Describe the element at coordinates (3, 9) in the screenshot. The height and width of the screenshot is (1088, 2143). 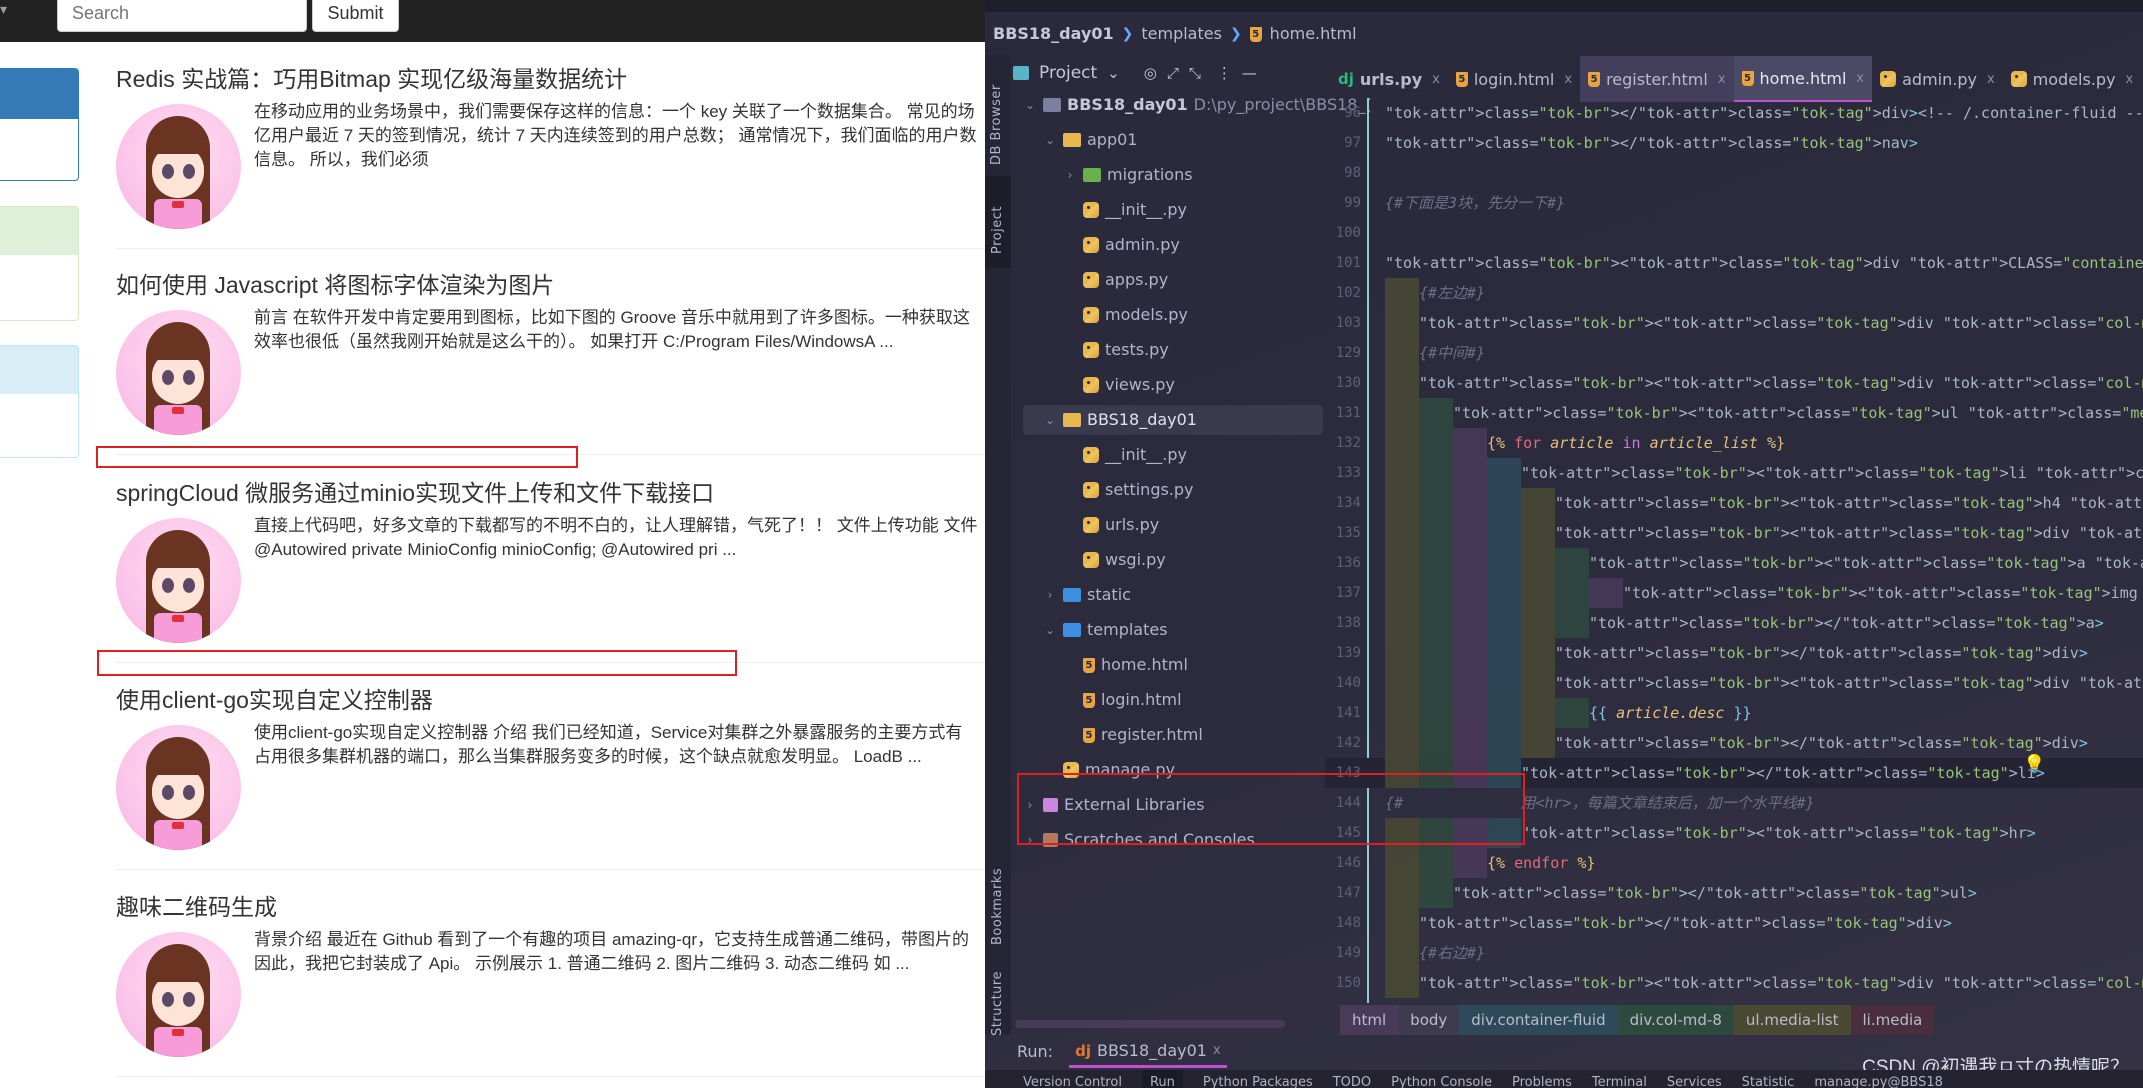
I see `dropdown-caret-icon: ▾` at that location.